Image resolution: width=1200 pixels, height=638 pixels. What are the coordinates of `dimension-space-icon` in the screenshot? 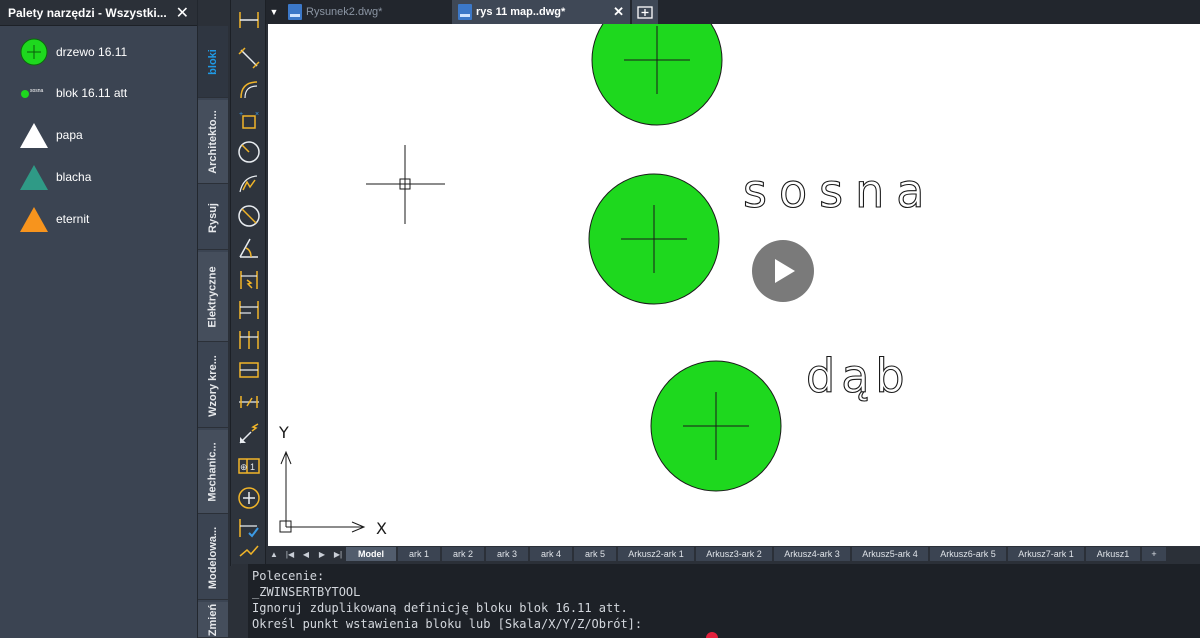 It's located at (249, 370).